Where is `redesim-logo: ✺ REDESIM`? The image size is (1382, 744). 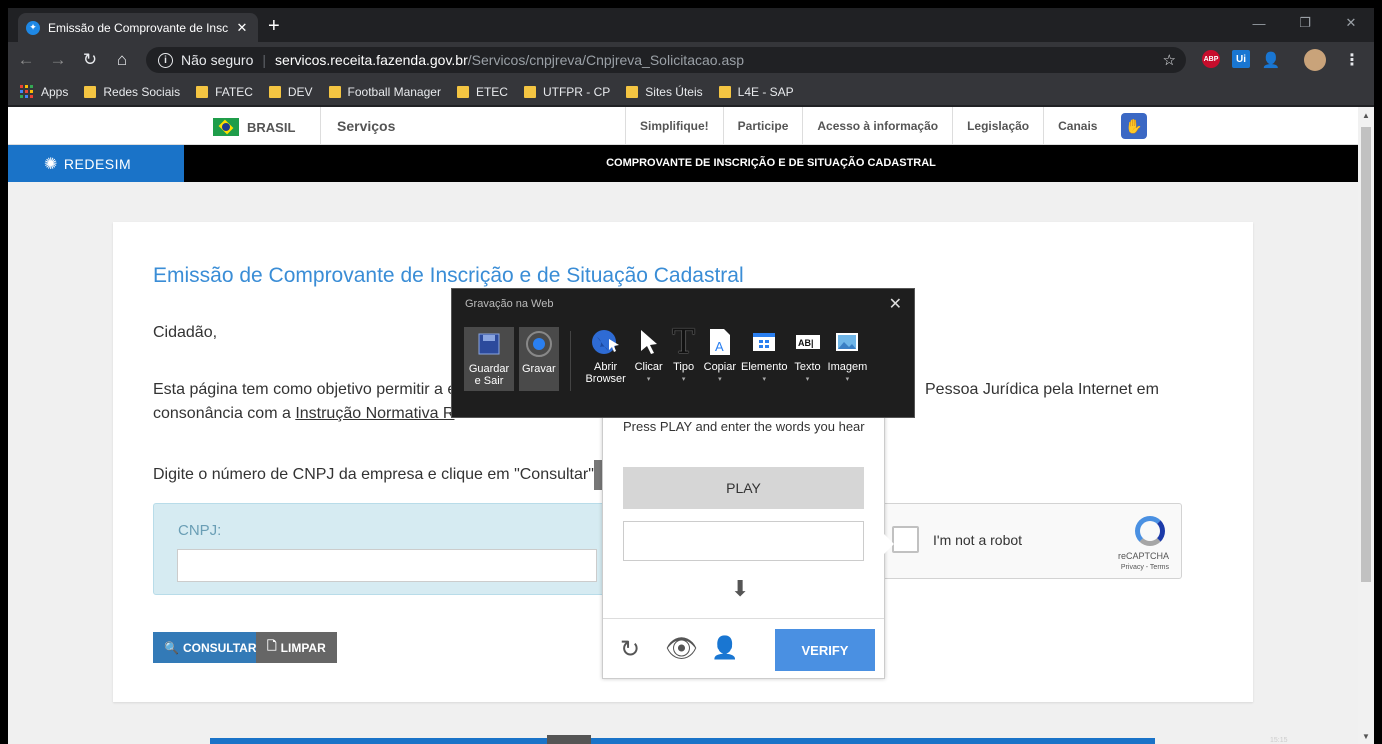
redesim-logo: ✺ REDESIM is located at coordinates (96, 163).